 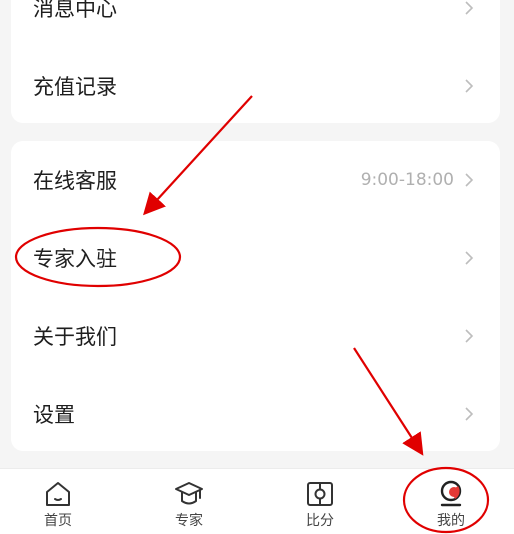 I want to click on menu-item-online-service: 在线客服 9:00-18:00, so click(x=255, y=180).